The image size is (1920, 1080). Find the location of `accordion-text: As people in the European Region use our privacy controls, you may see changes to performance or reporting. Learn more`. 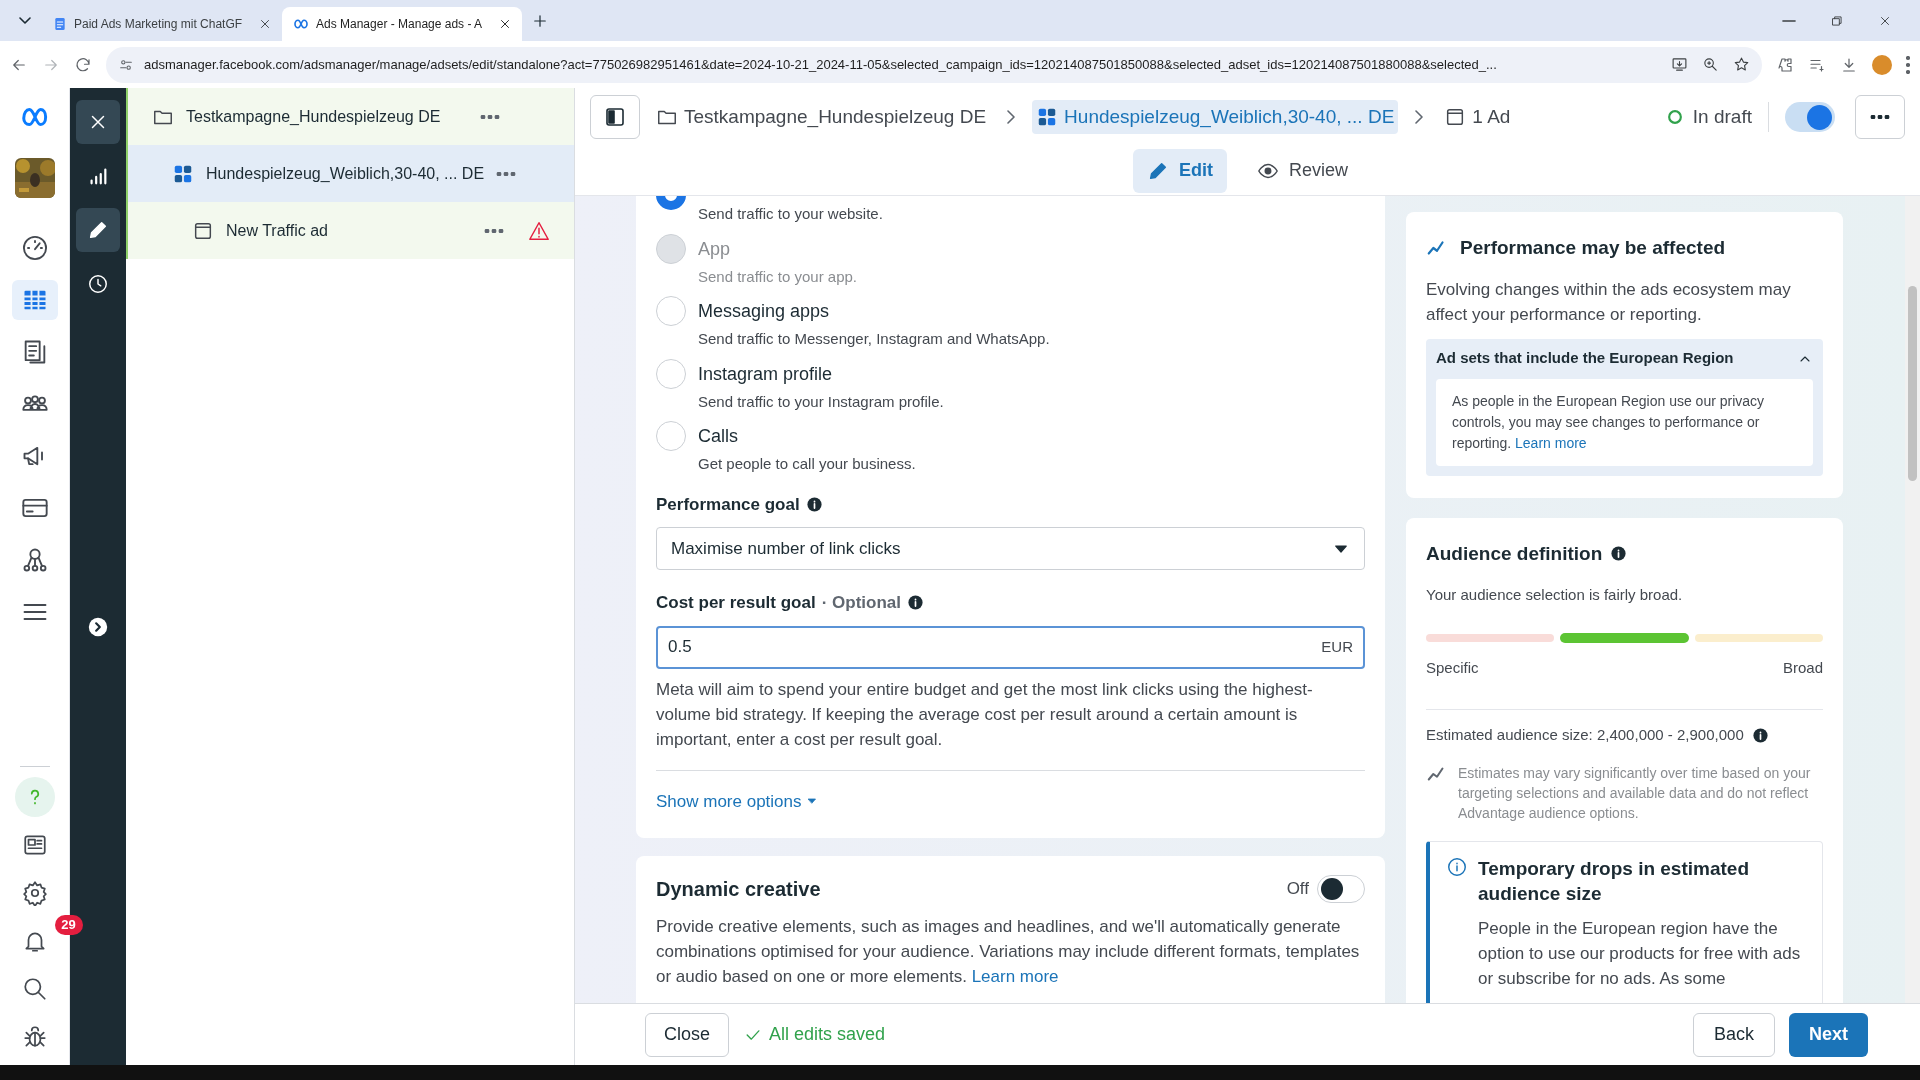

accordion-text: As people in the European Region use our privacy controls, you may see changes to performance or reporting. Learn more is located at coordinates (1624, 422).